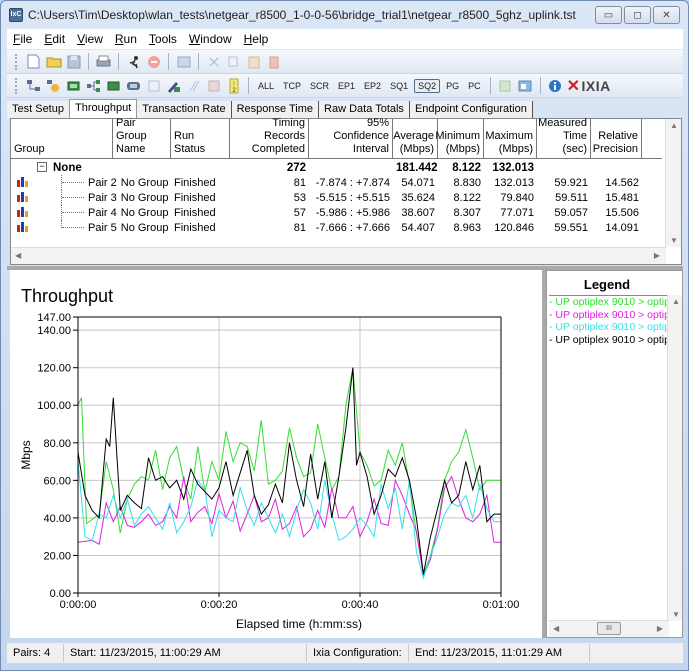 The image size is (689, 671). I want to click on maximize-button: ◻, so click(637, 15).